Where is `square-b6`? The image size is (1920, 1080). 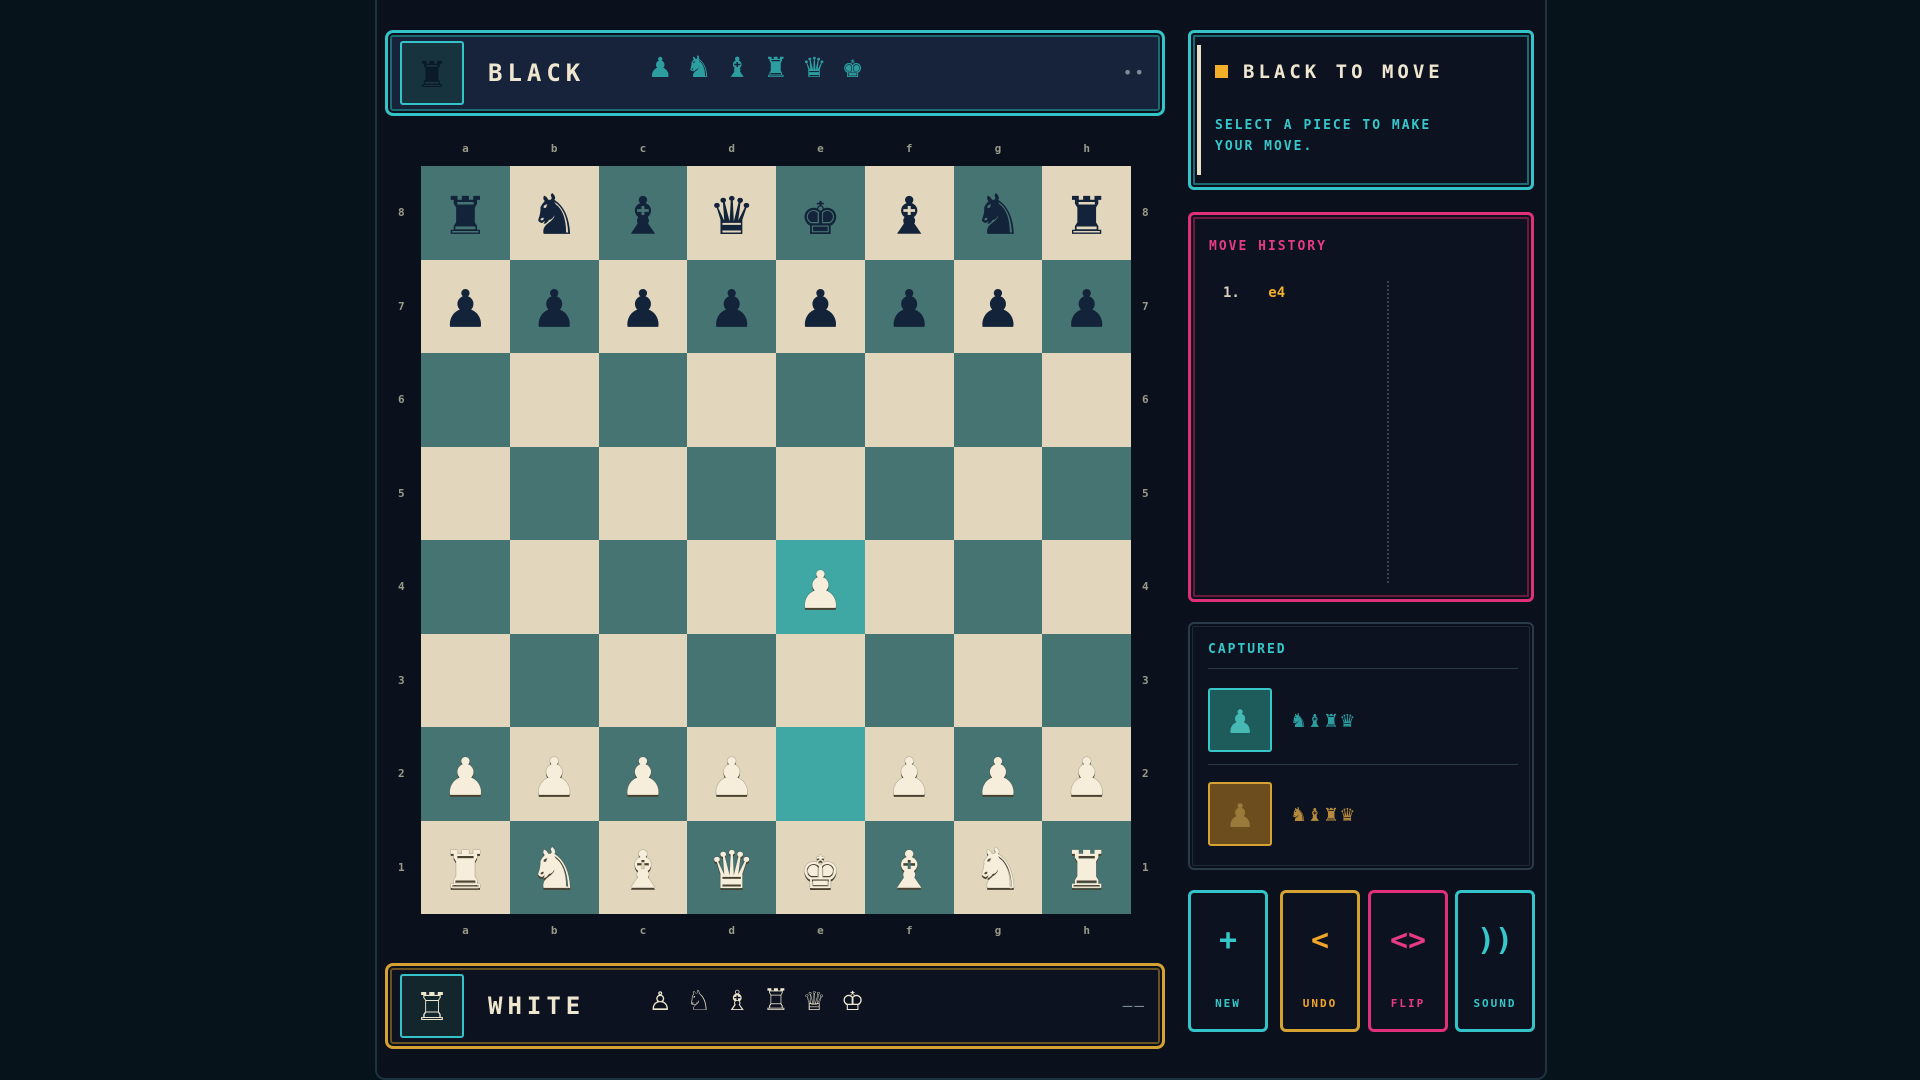 square-b6 is located at coordinates (554, 400).